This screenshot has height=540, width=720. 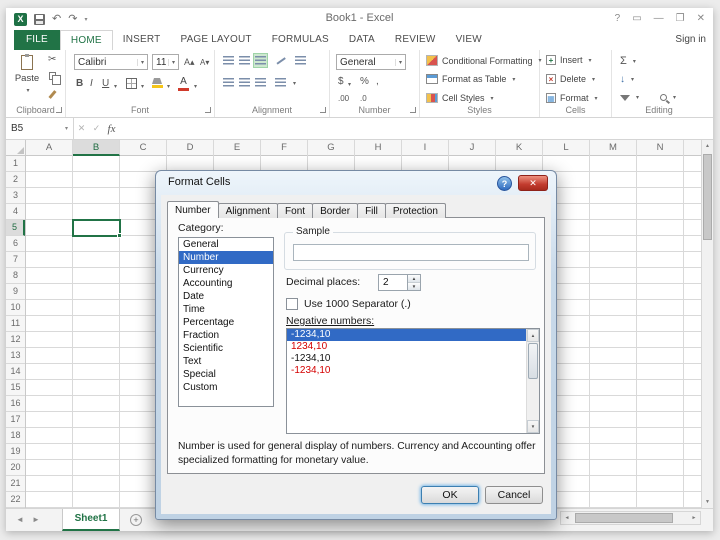 I want to click on negative-option-2: -1234,10, so click(x=413, y=359).